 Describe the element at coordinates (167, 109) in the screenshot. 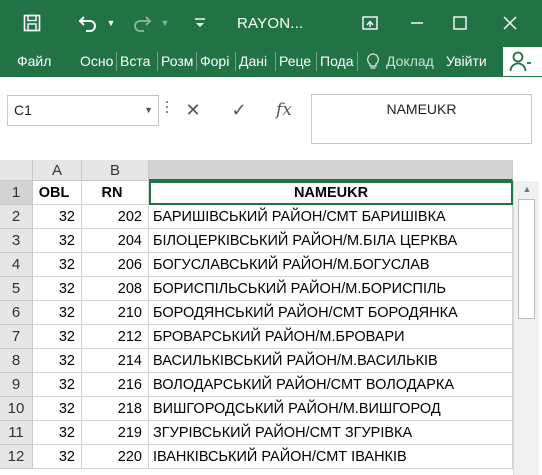

I see `resize-handle-icon` at that location.